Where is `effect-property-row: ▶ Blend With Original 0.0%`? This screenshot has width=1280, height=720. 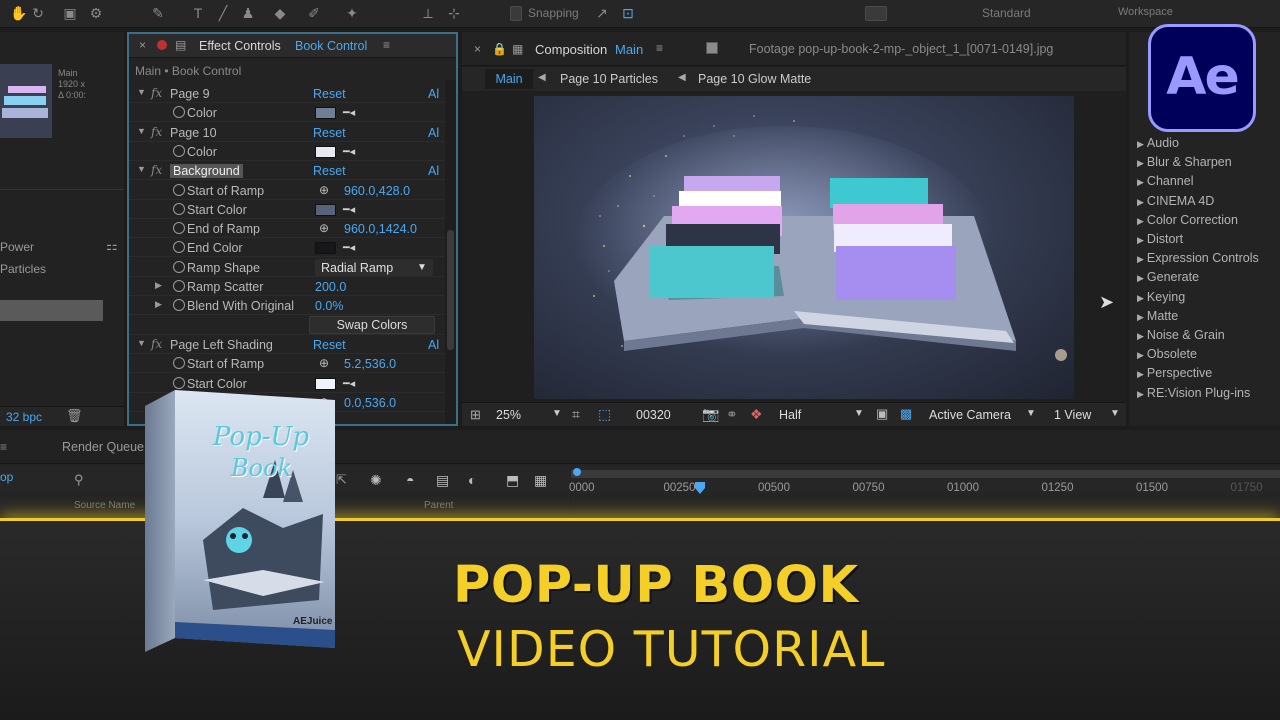 effect-property-row: ▶ Blend With Original 0.0% is located at coordinates (287, 306).